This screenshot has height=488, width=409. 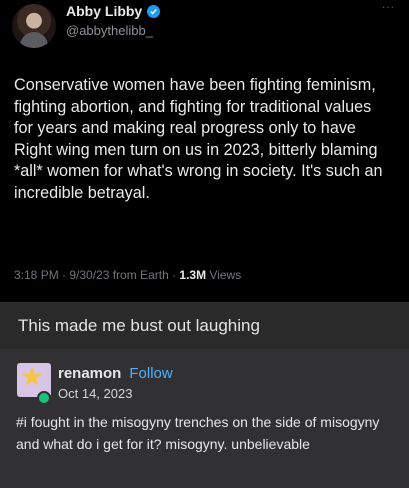 I want to click on online-badge-icon, so click(x=44, y=398).